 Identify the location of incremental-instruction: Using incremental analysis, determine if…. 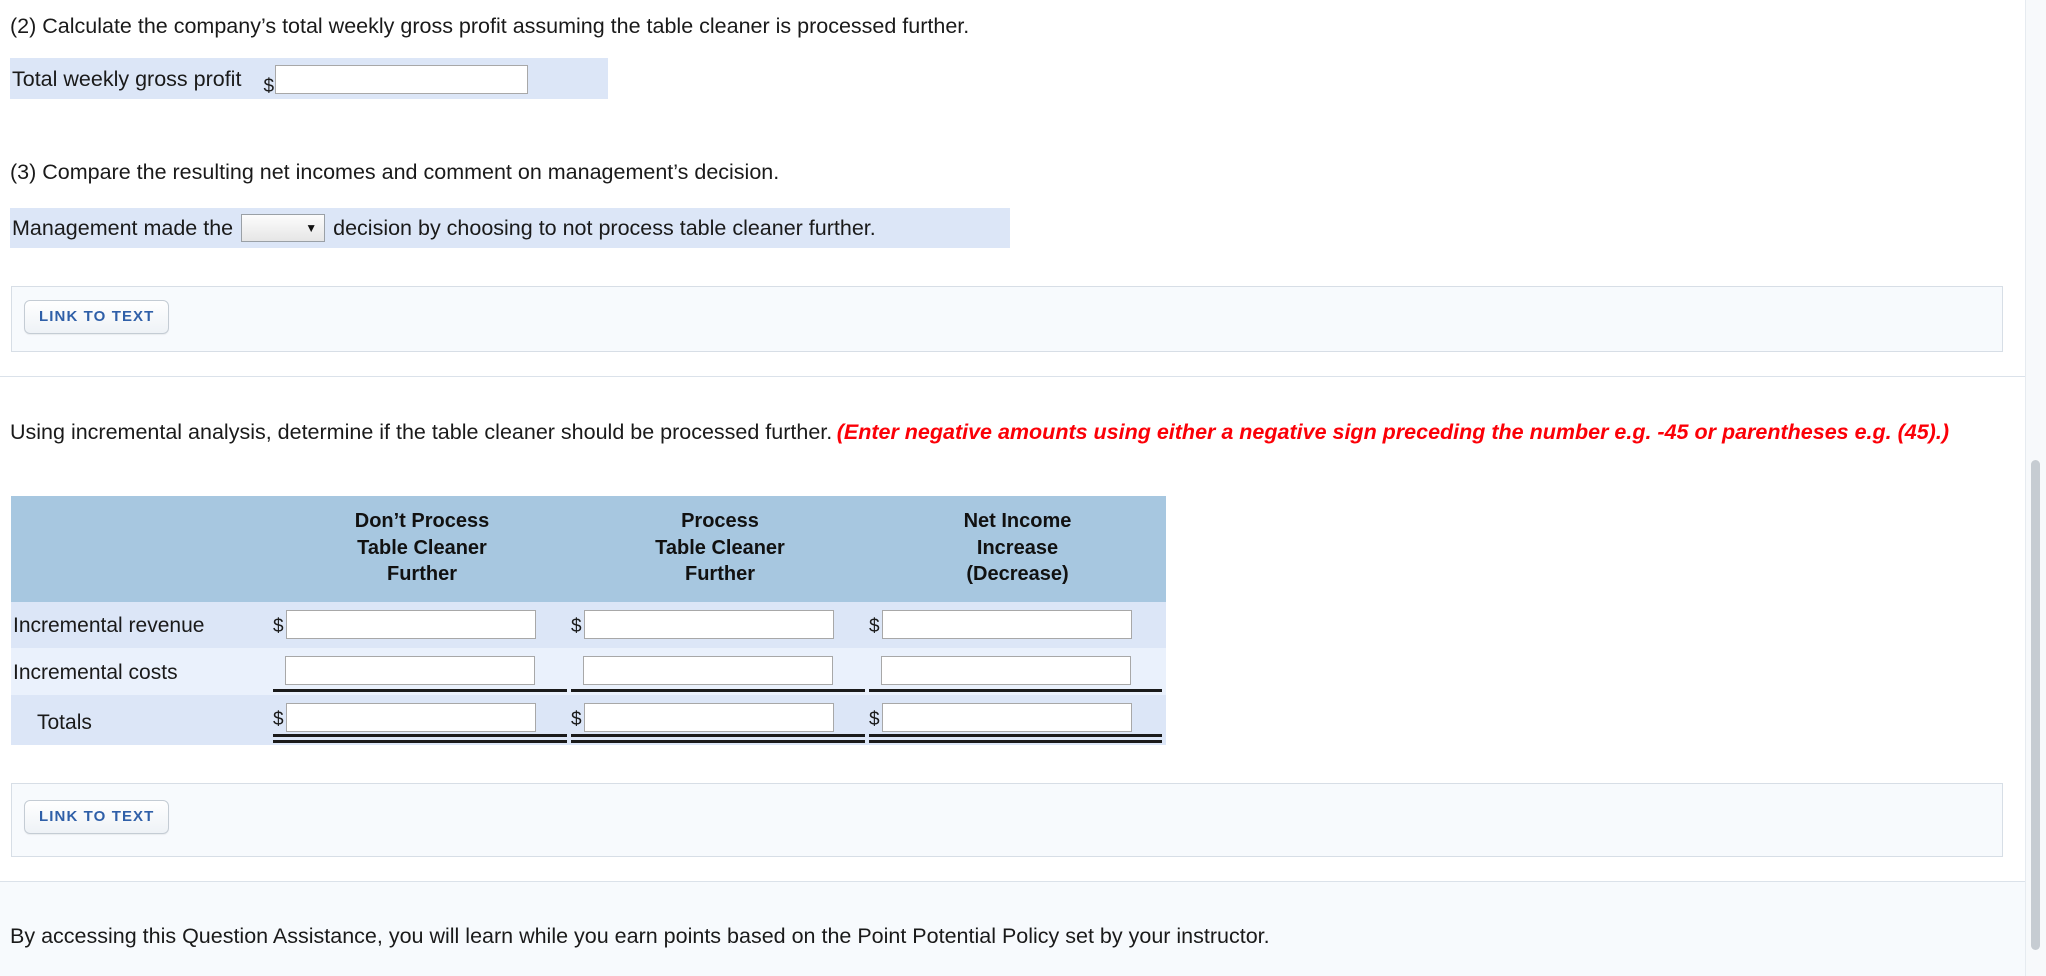
(1008, 432).